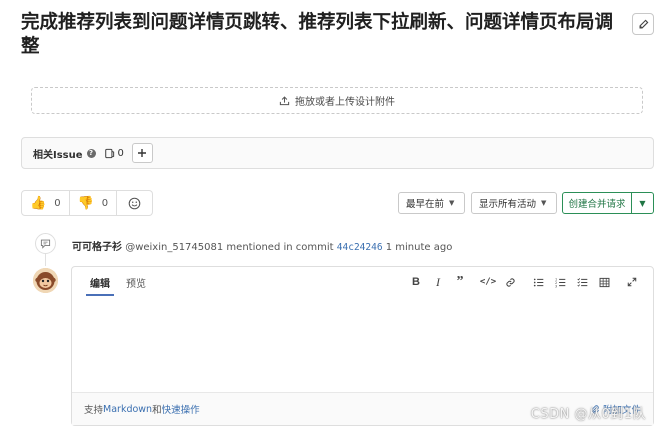  What do you see at coordinates (488, 282) in the screenshot?
I see `code-icon: </>` at bounding box center [488, 282].